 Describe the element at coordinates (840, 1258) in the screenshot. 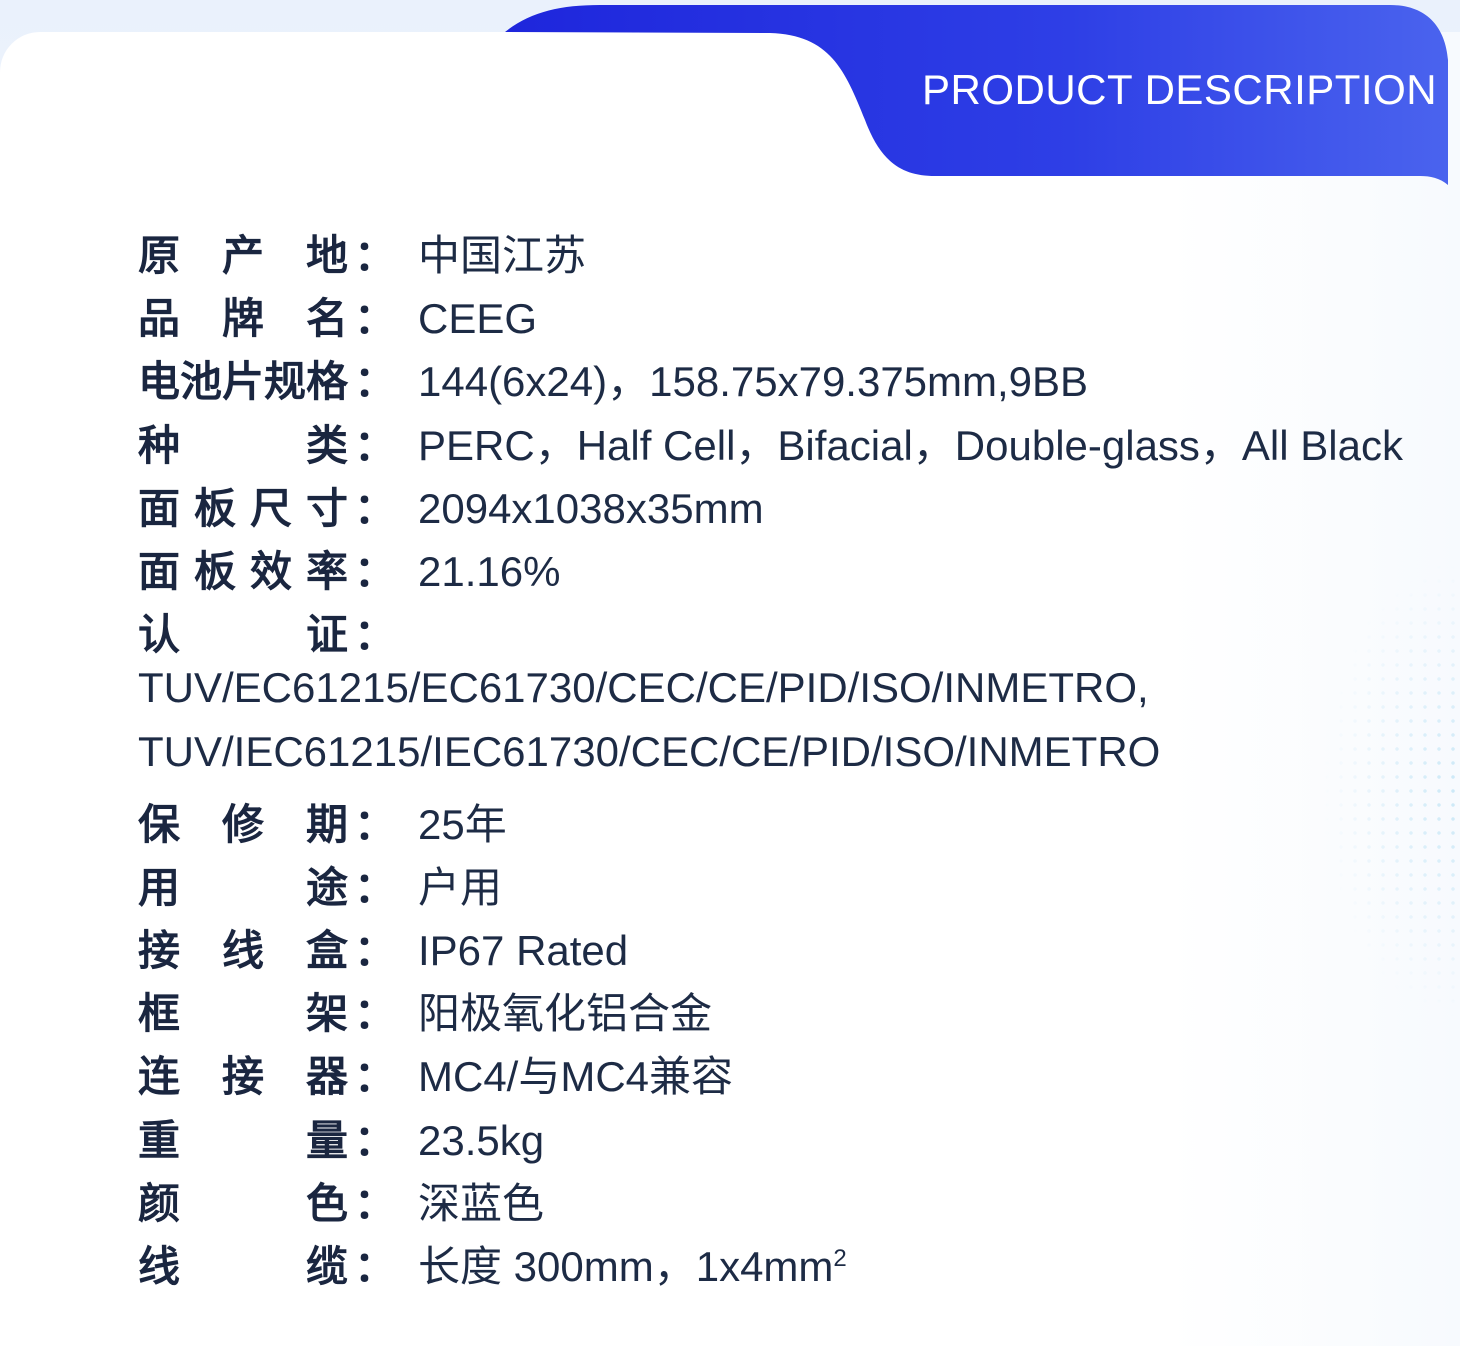

I see `superscript: 2` at that location.